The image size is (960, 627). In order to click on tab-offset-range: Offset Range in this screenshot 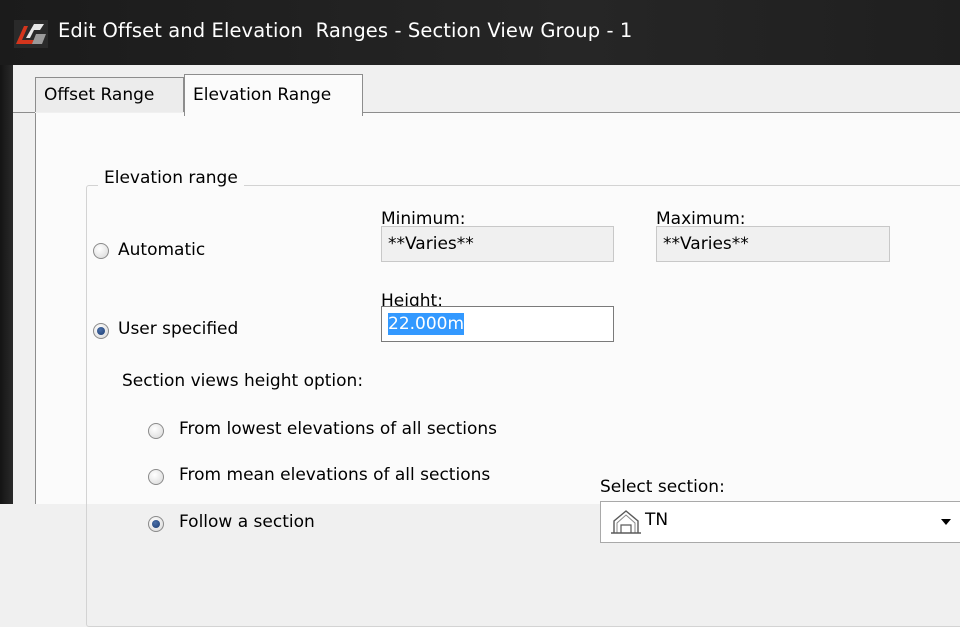, I will do `click(109, 94)`.